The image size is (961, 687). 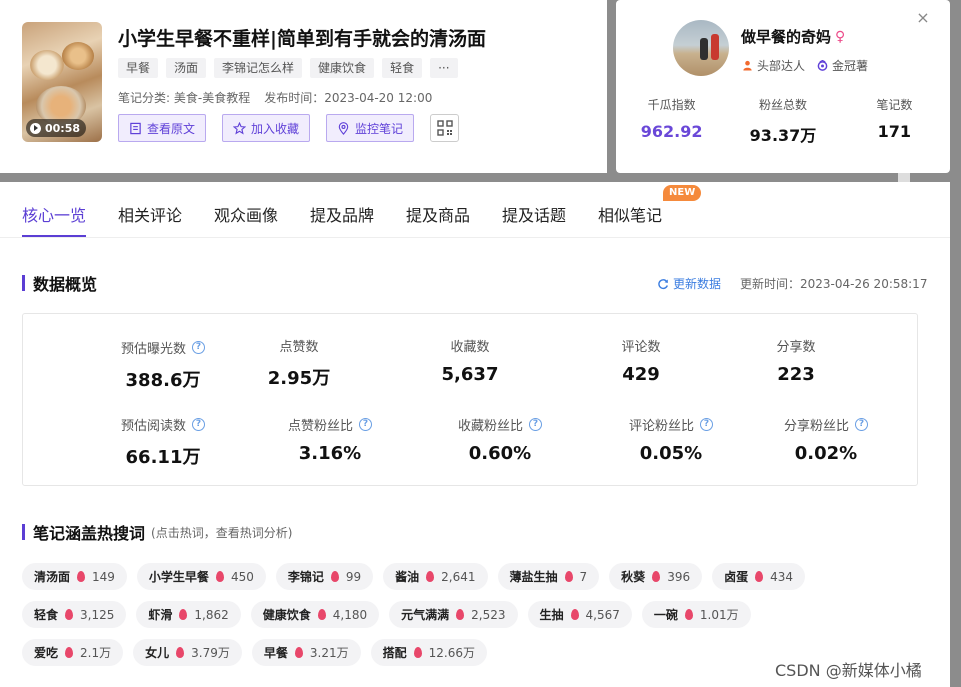 I want to click on metric-shares: 分享数 223, so click(x=796, y=362).